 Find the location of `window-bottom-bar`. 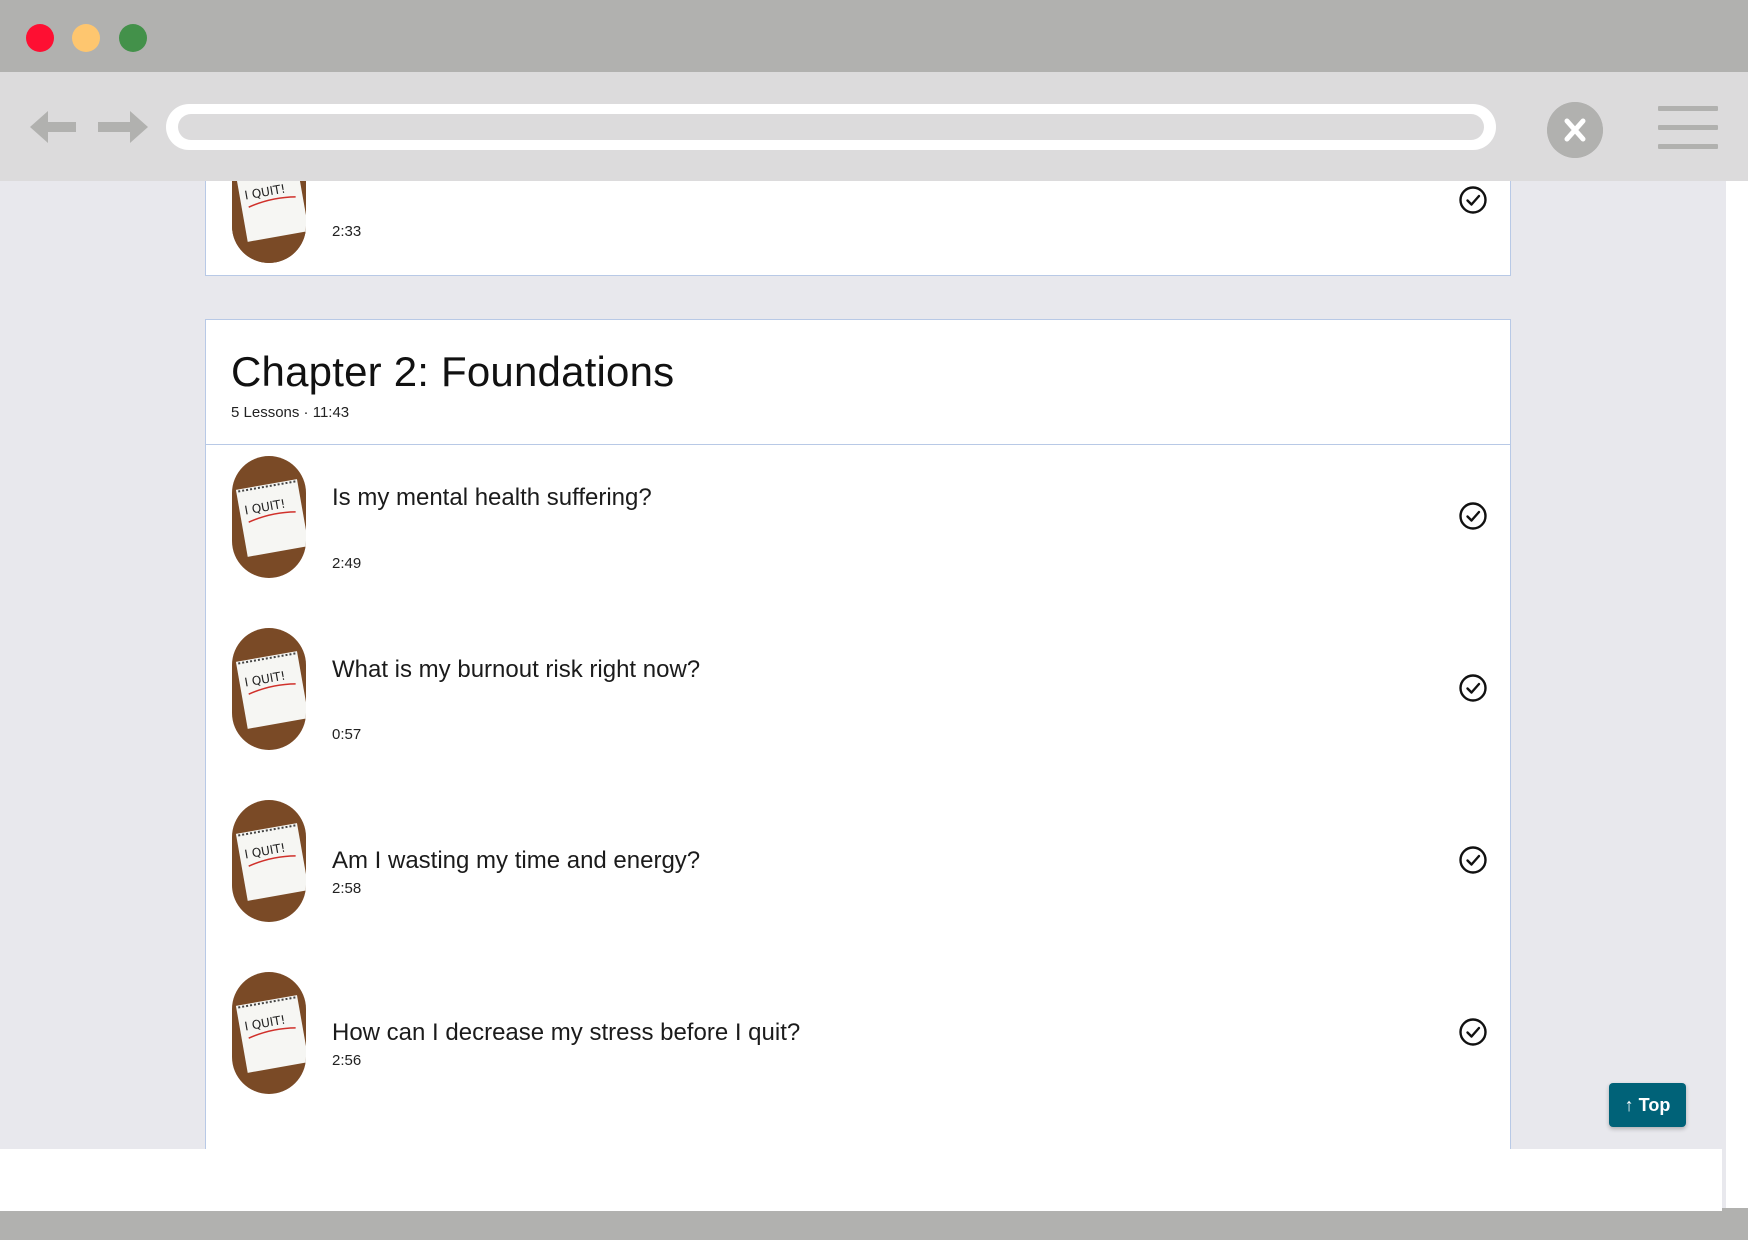

window-bottom-bar is located at coordinates (874, 1225).